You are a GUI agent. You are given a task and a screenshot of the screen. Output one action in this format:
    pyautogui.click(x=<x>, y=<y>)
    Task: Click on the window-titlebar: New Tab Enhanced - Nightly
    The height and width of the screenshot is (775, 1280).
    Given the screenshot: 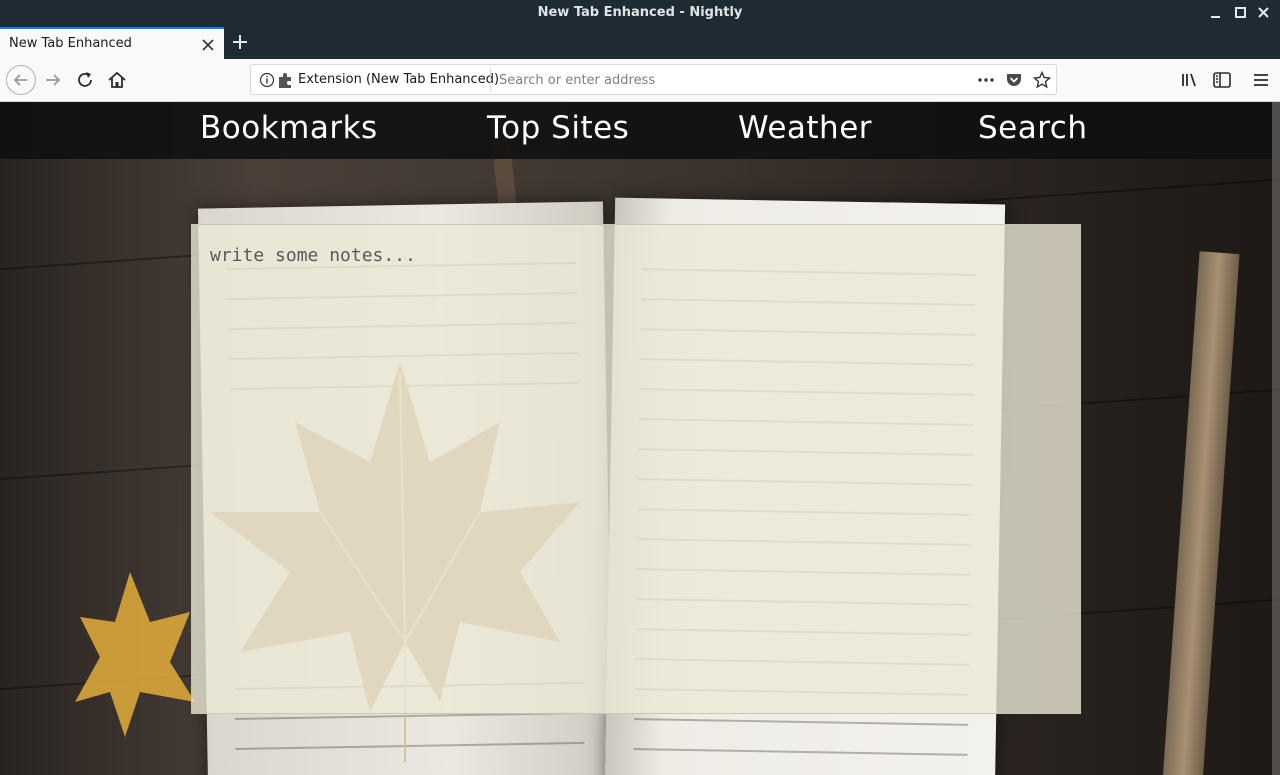 What is the action you would take?
    pyautogui.click(x=640, y=13)
    